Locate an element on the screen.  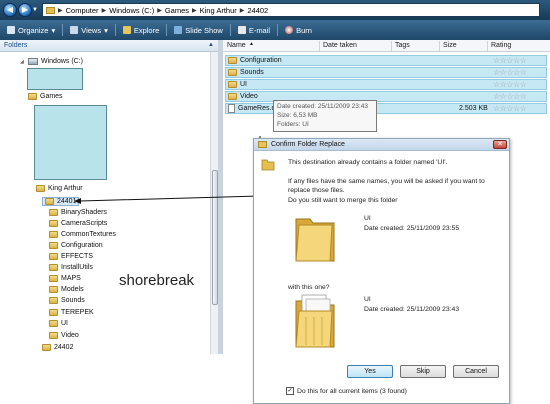
cancel-button: Cancel is located at coordinates (476, 371).